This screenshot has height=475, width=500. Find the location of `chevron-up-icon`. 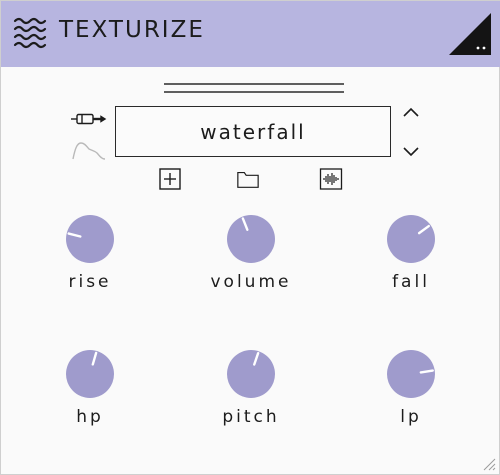

chevron-up-icon is located at coordinates (411, 113).